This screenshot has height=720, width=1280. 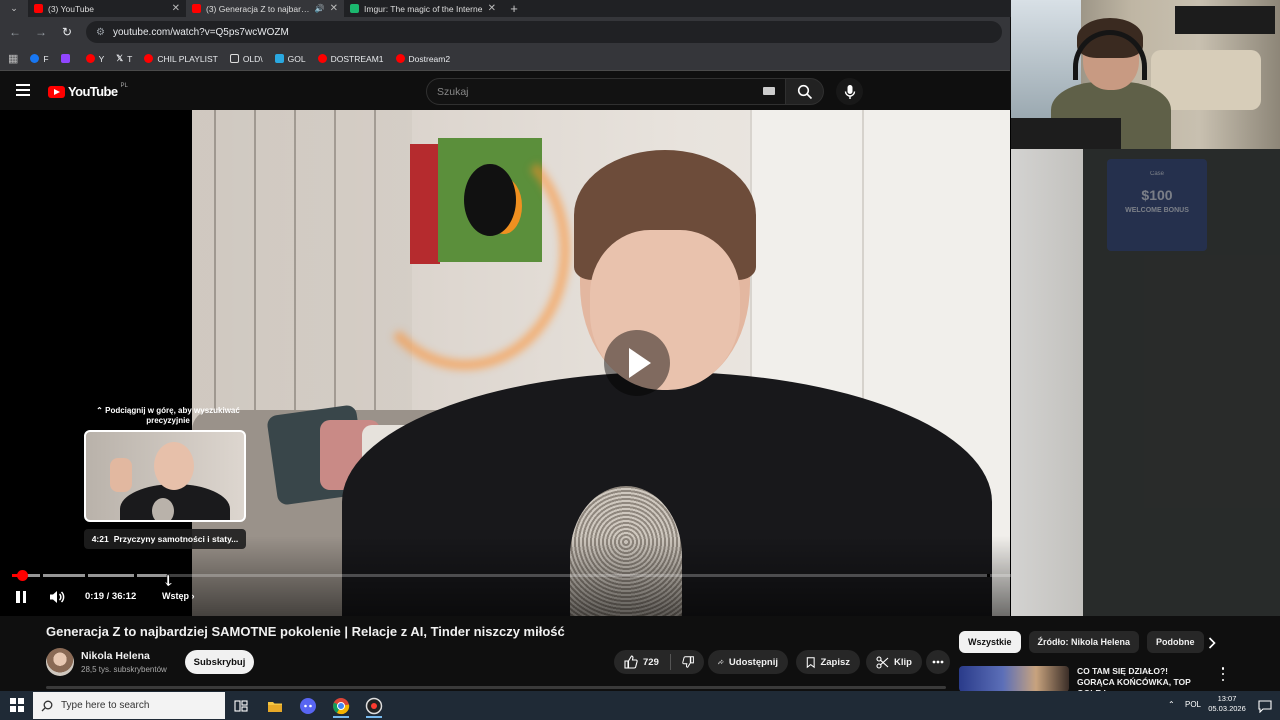 I want to click on clip-button: Klip, so click(x=894, y=662).